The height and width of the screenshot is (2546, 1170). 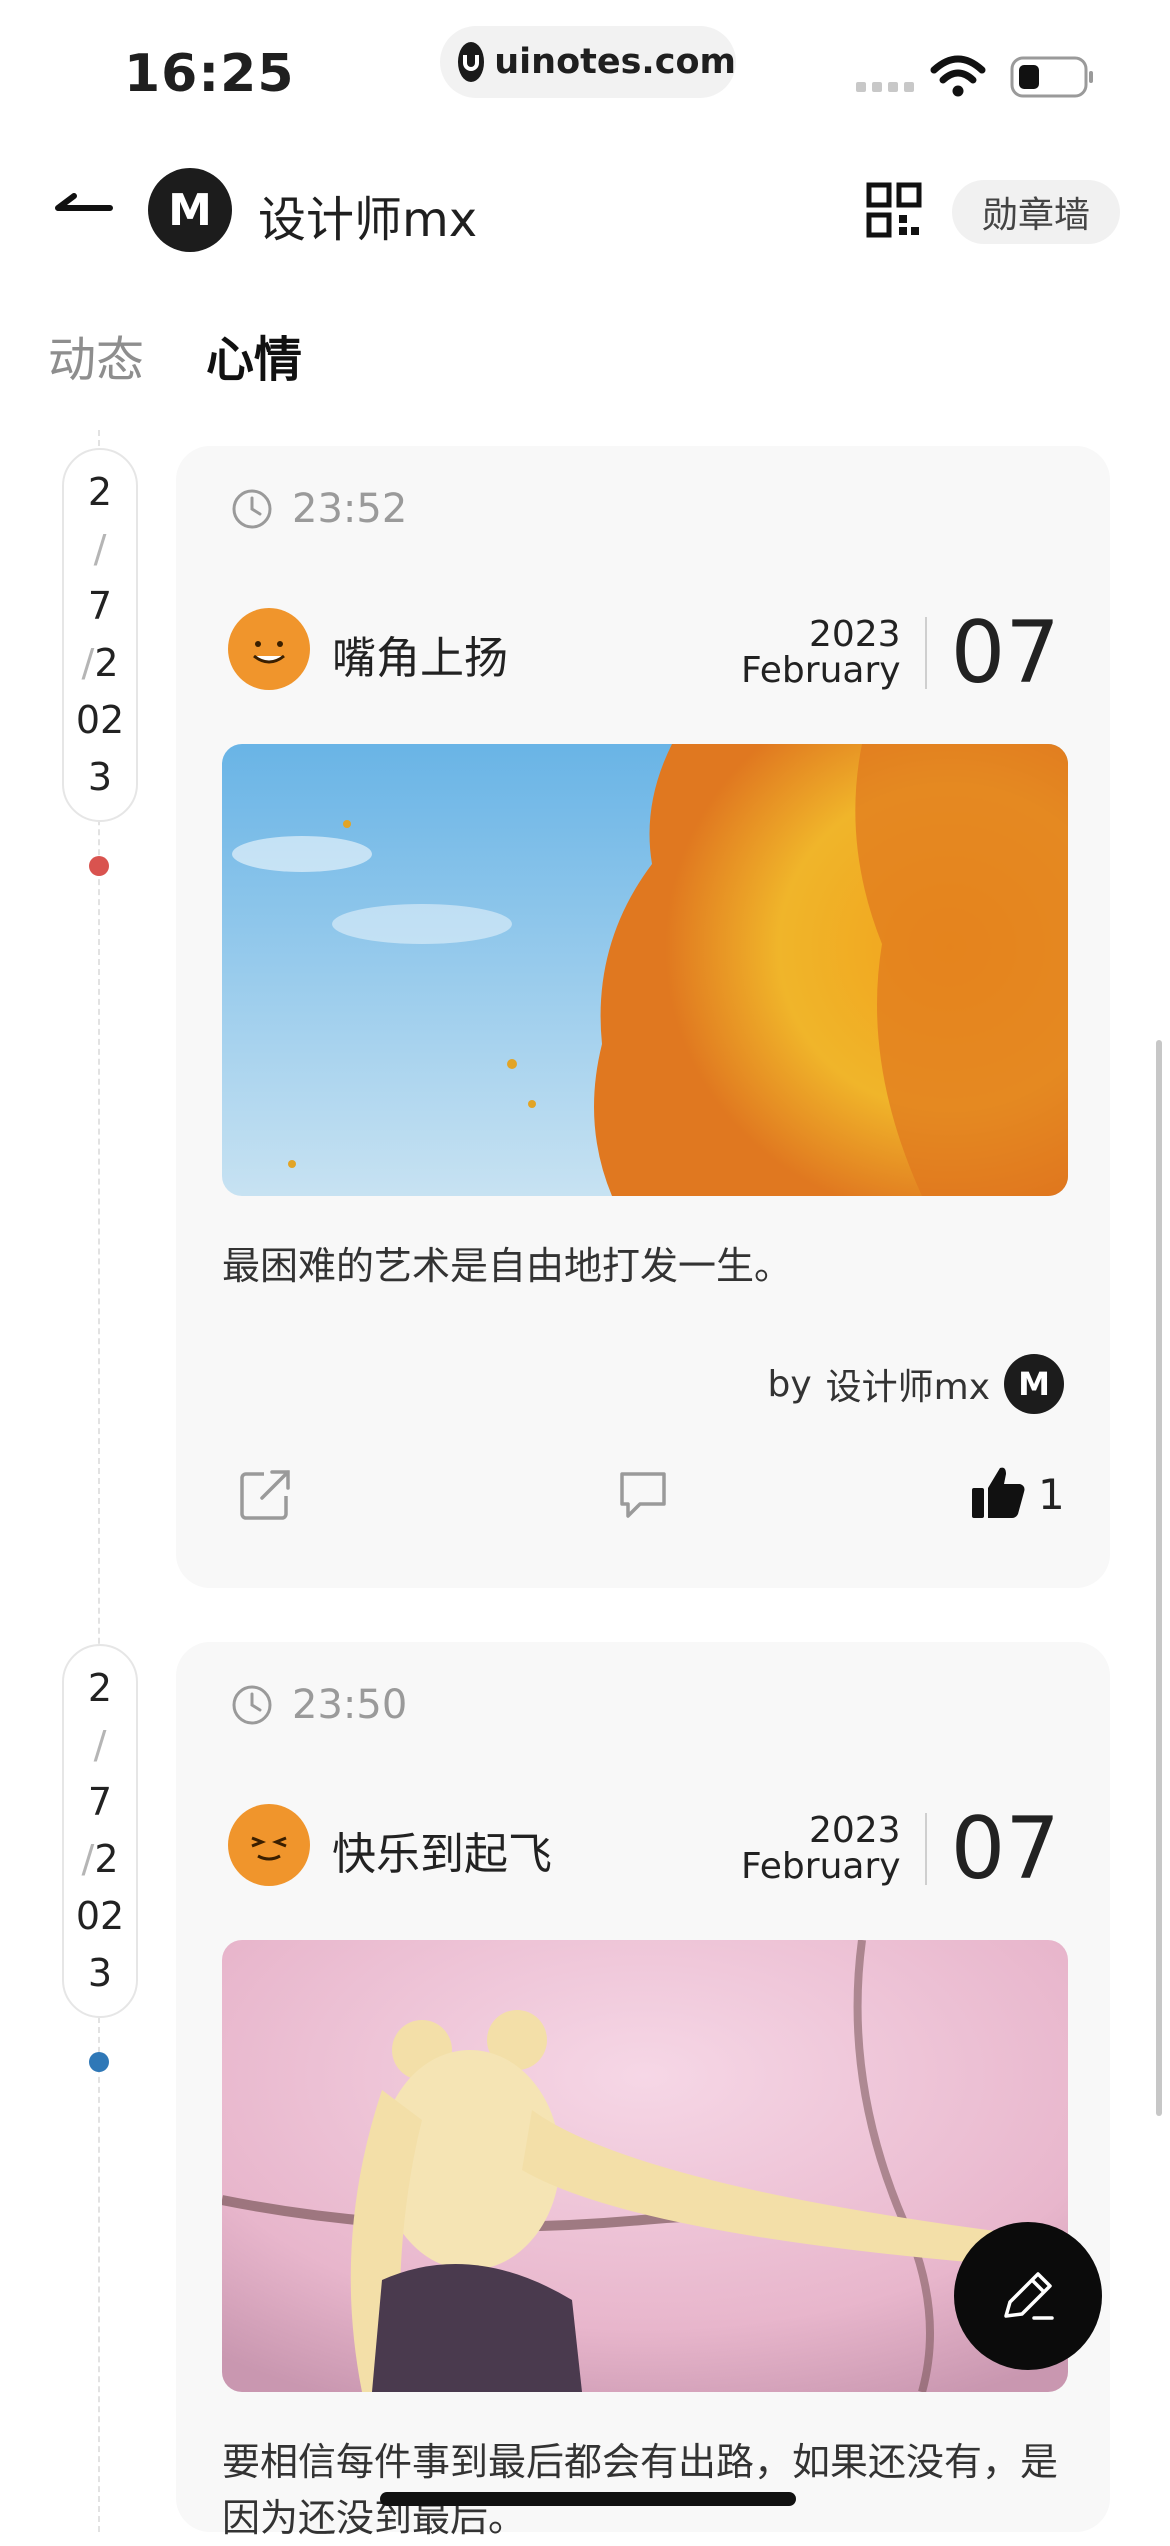 I want to click on url-pill: uinotes.com, so click(x=588, y=62).